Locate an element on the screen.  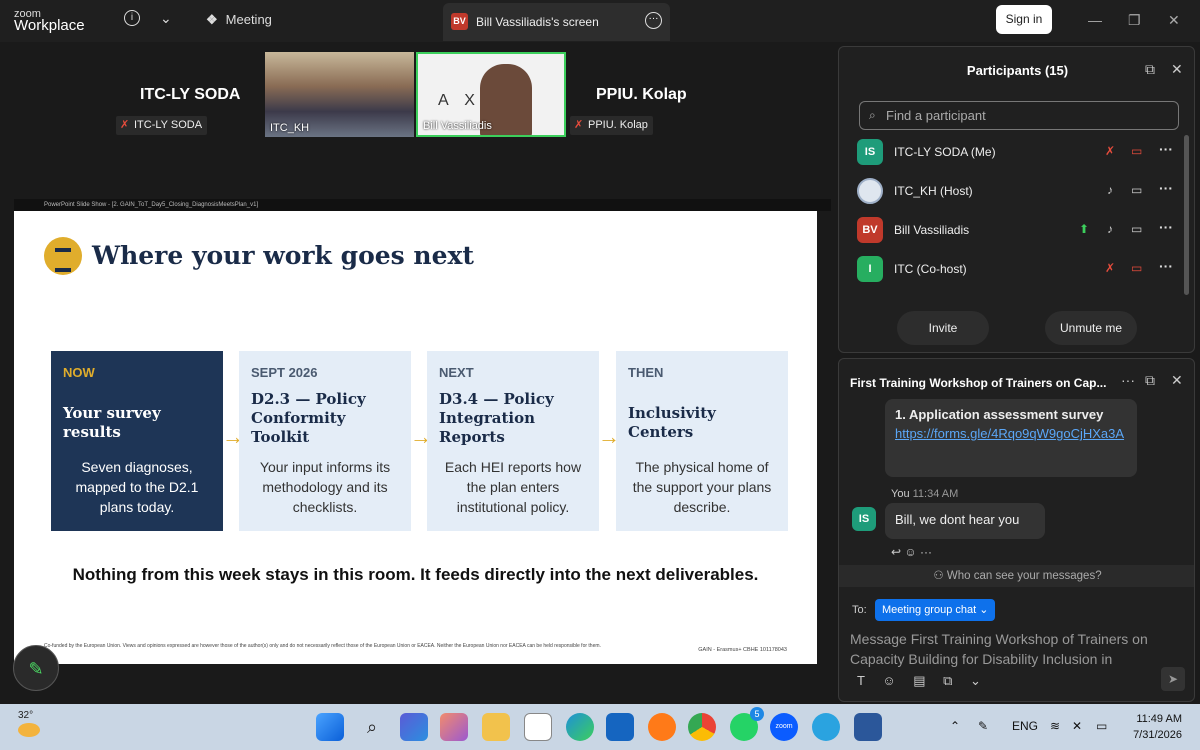
weather-widget: 32° is located at coordinates (29, 723).